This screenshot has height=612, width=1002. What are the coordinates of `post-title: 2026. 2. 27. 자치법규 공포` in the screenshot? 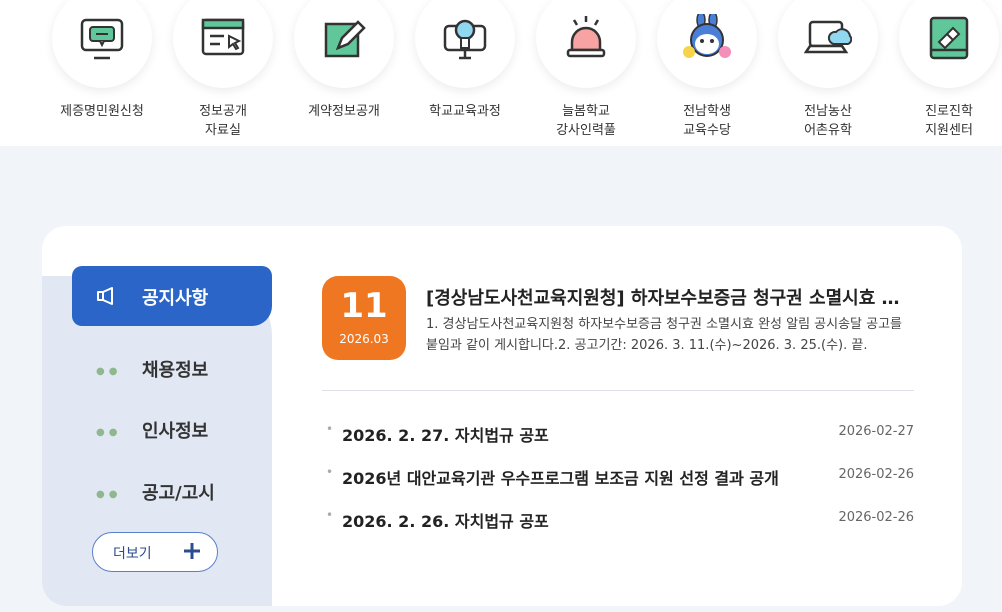 It's located at (445, 434).